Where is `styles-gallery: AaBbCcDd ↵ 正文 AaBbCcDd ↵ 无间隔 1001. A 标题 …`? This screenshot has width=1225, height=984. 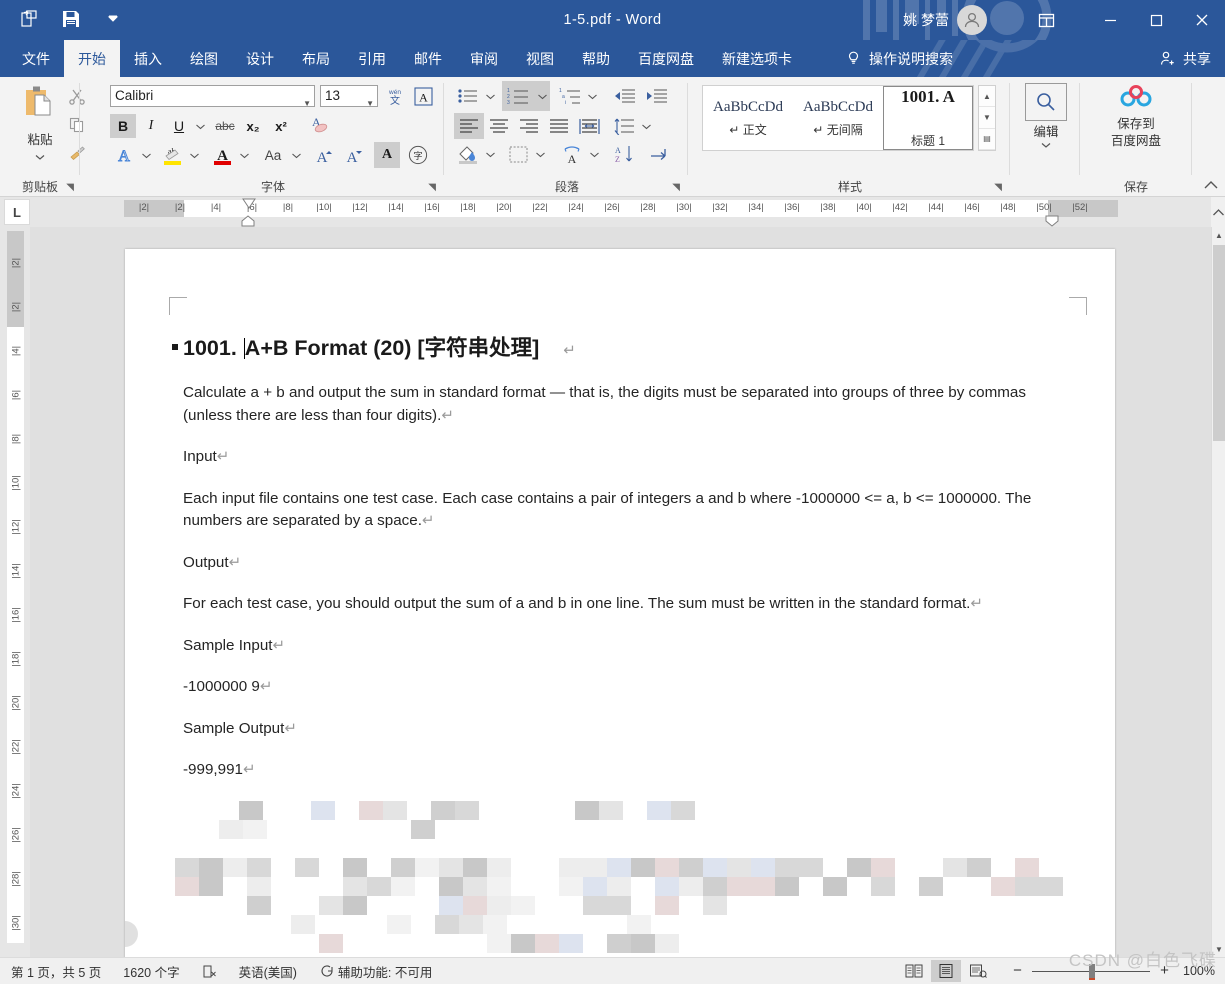
styles-gallery: AaBbCcDd ↵ 正文 AaBbCcDd ↵ 无间隔 1001. A 标题 … is located at coordinates (838, 118).